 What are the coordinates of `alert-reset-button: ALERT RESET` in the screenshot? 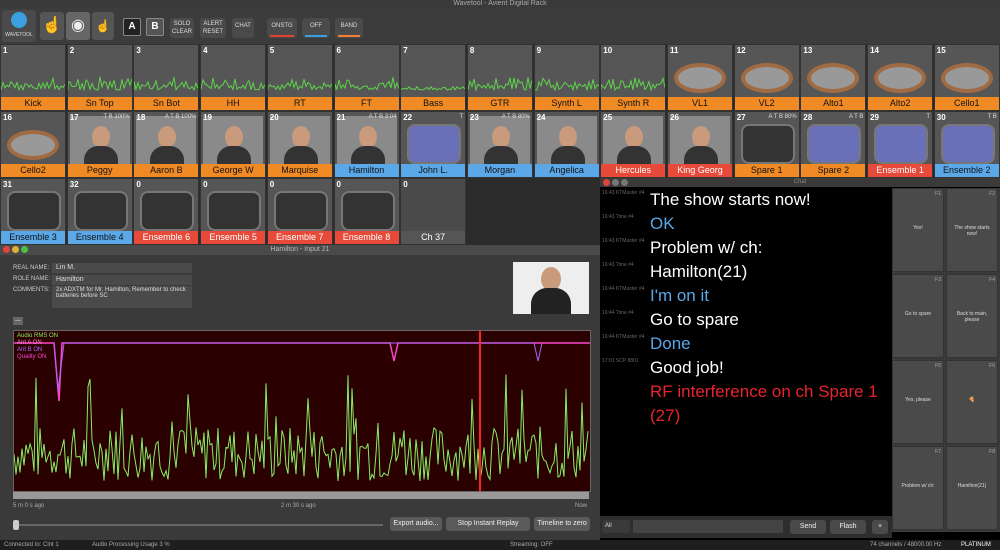 It's located at (213, 28).